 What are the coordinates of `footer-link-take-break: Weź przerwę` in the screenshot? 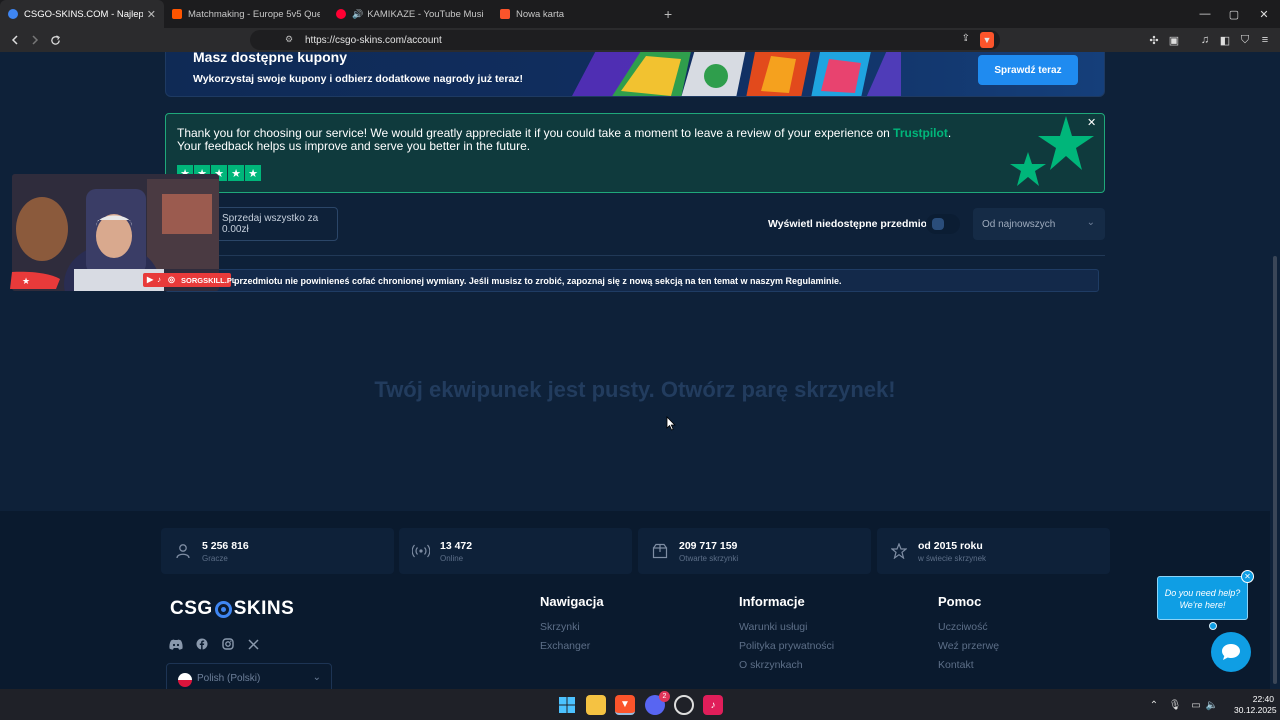 It's located at (968, 646).